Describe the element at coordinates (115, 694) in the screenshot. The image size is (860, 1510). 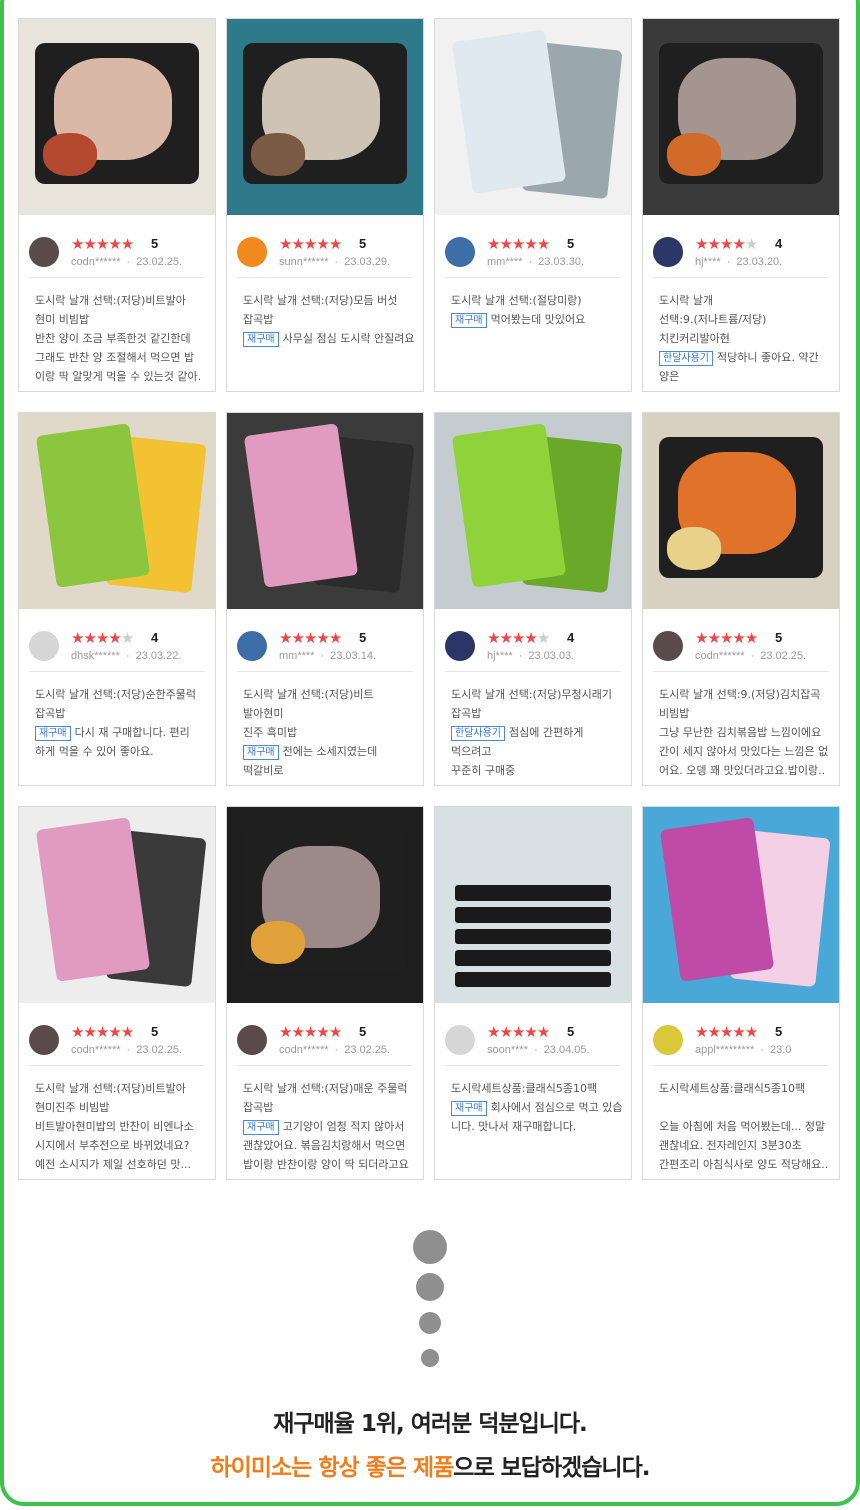
I see `review-line: 도시락 날개 선택:(저당)순한주물럭` at that location.